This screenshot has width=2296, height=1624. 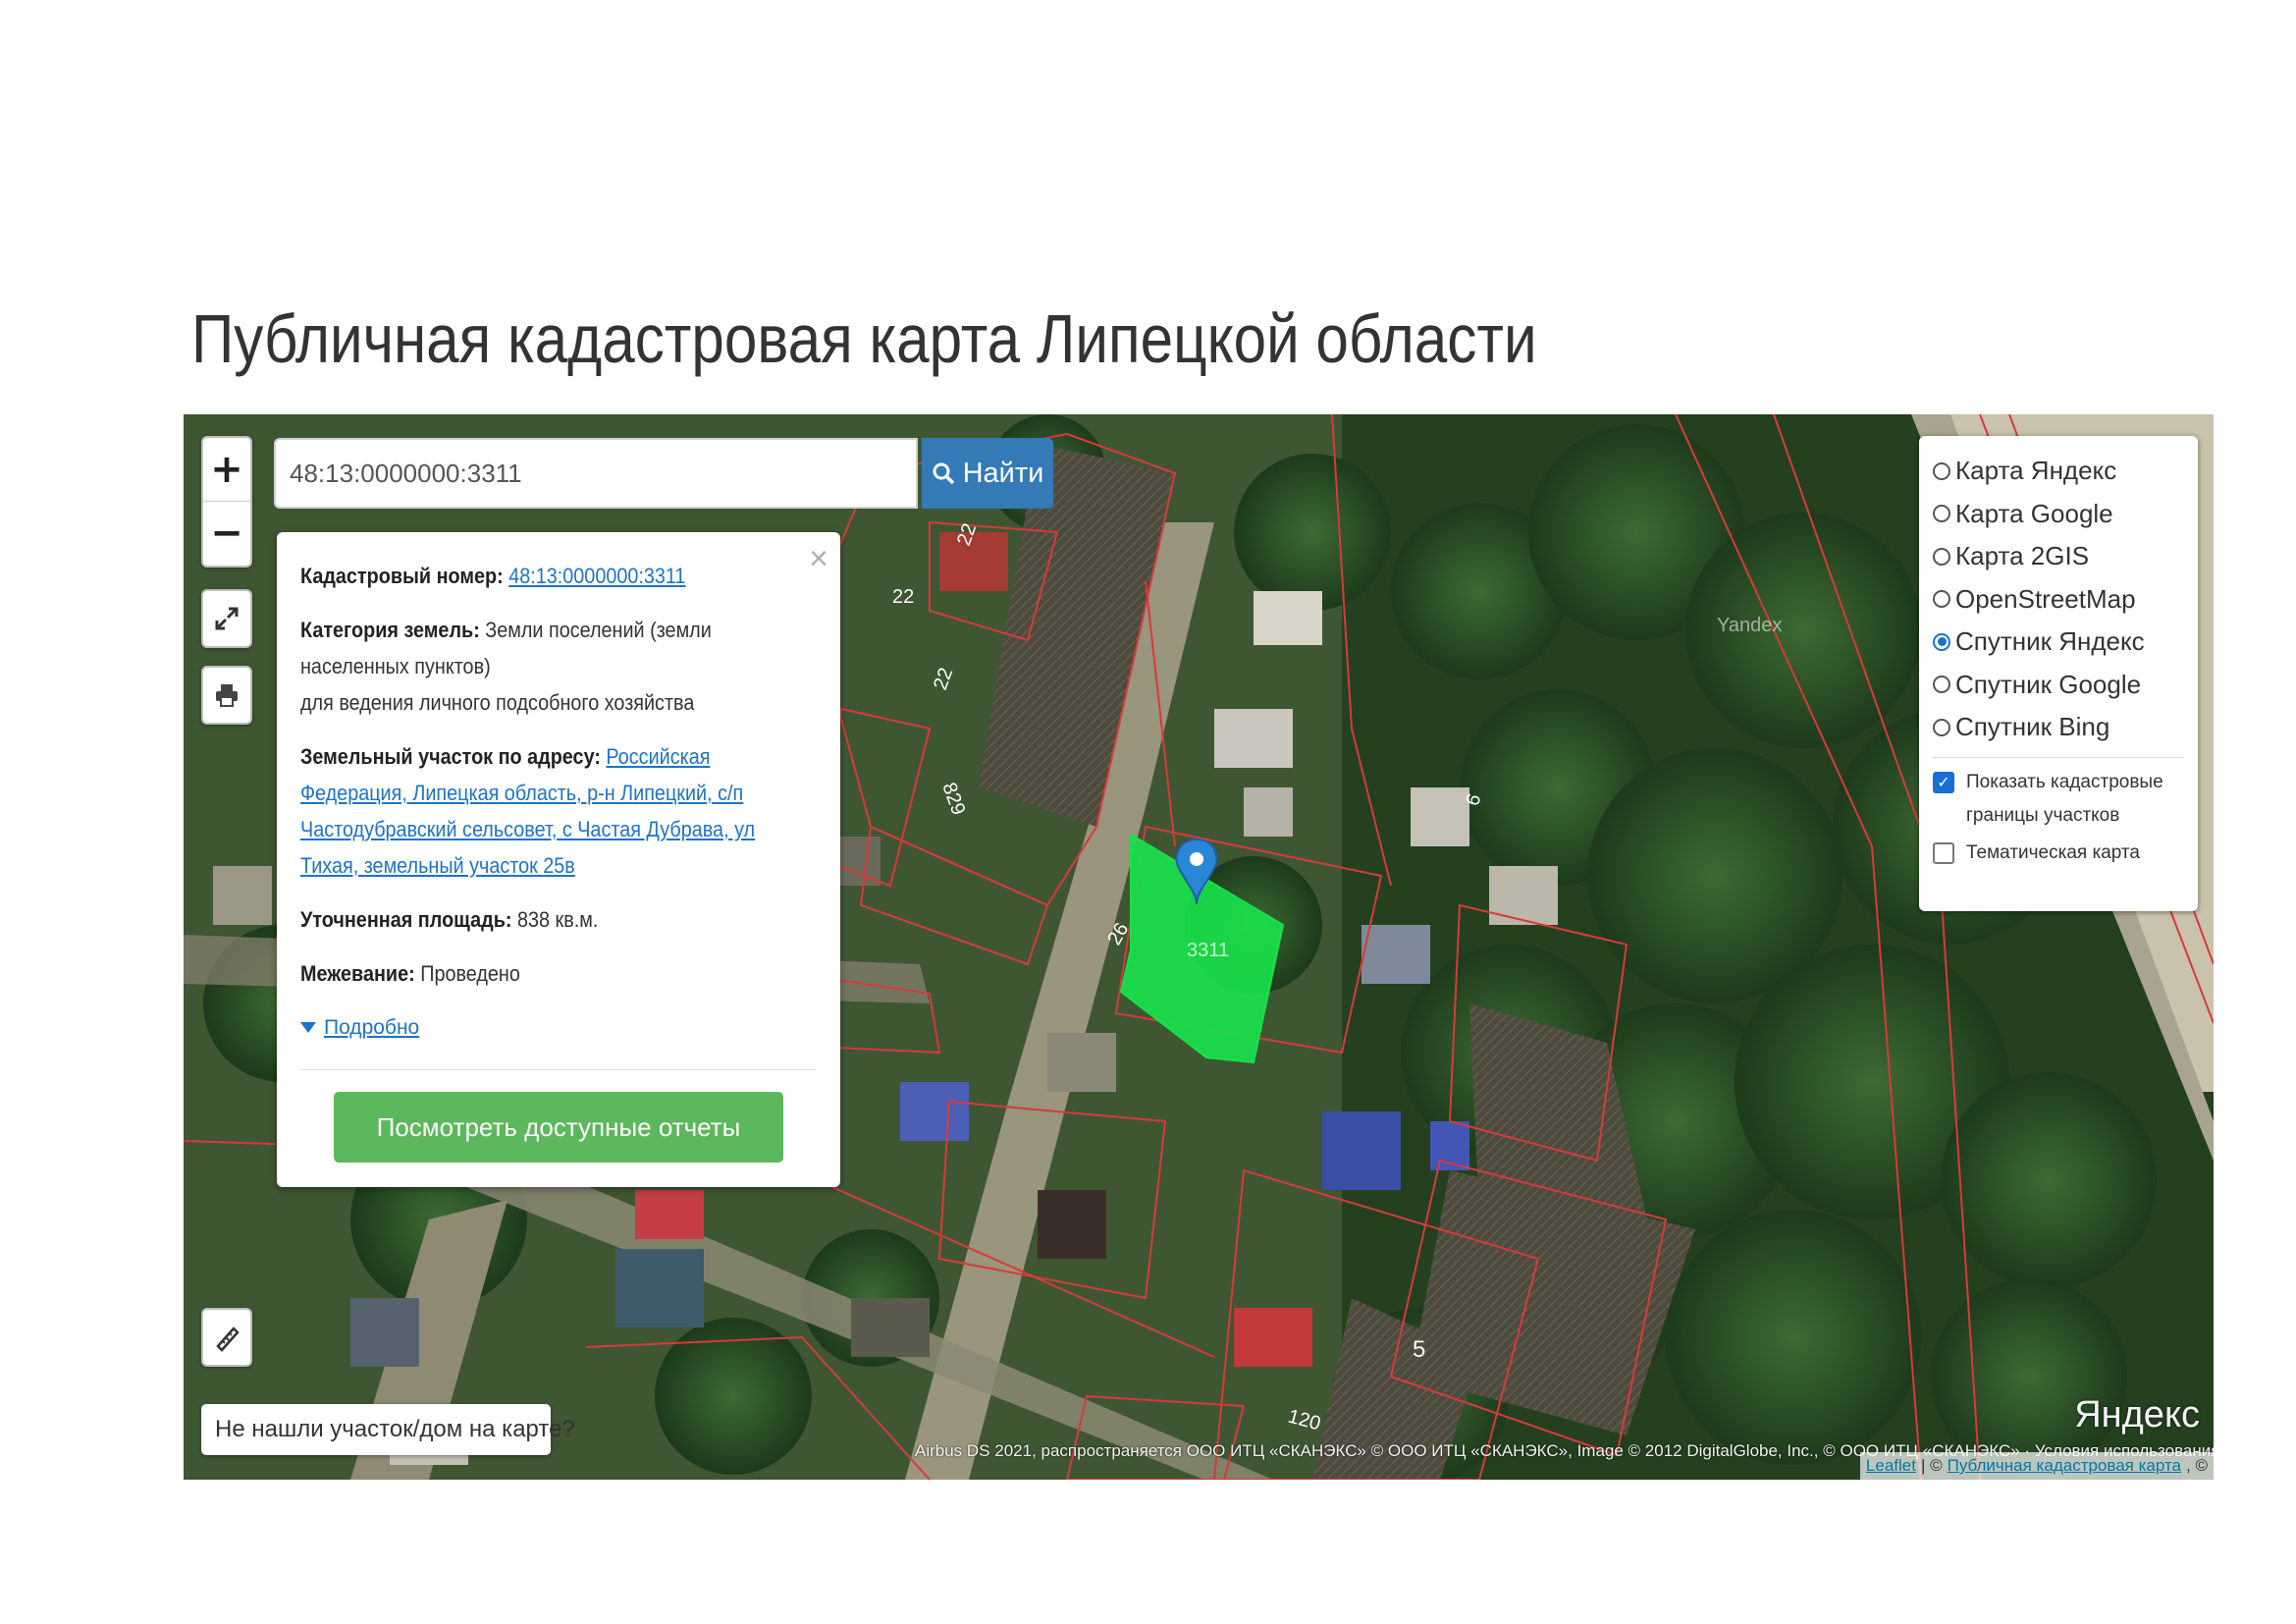 What do you see at coordinates (402, 576) in the screenshot?
I see `cadastral-number-label: Кадастровый номер:` at bounding box center [402, 576].